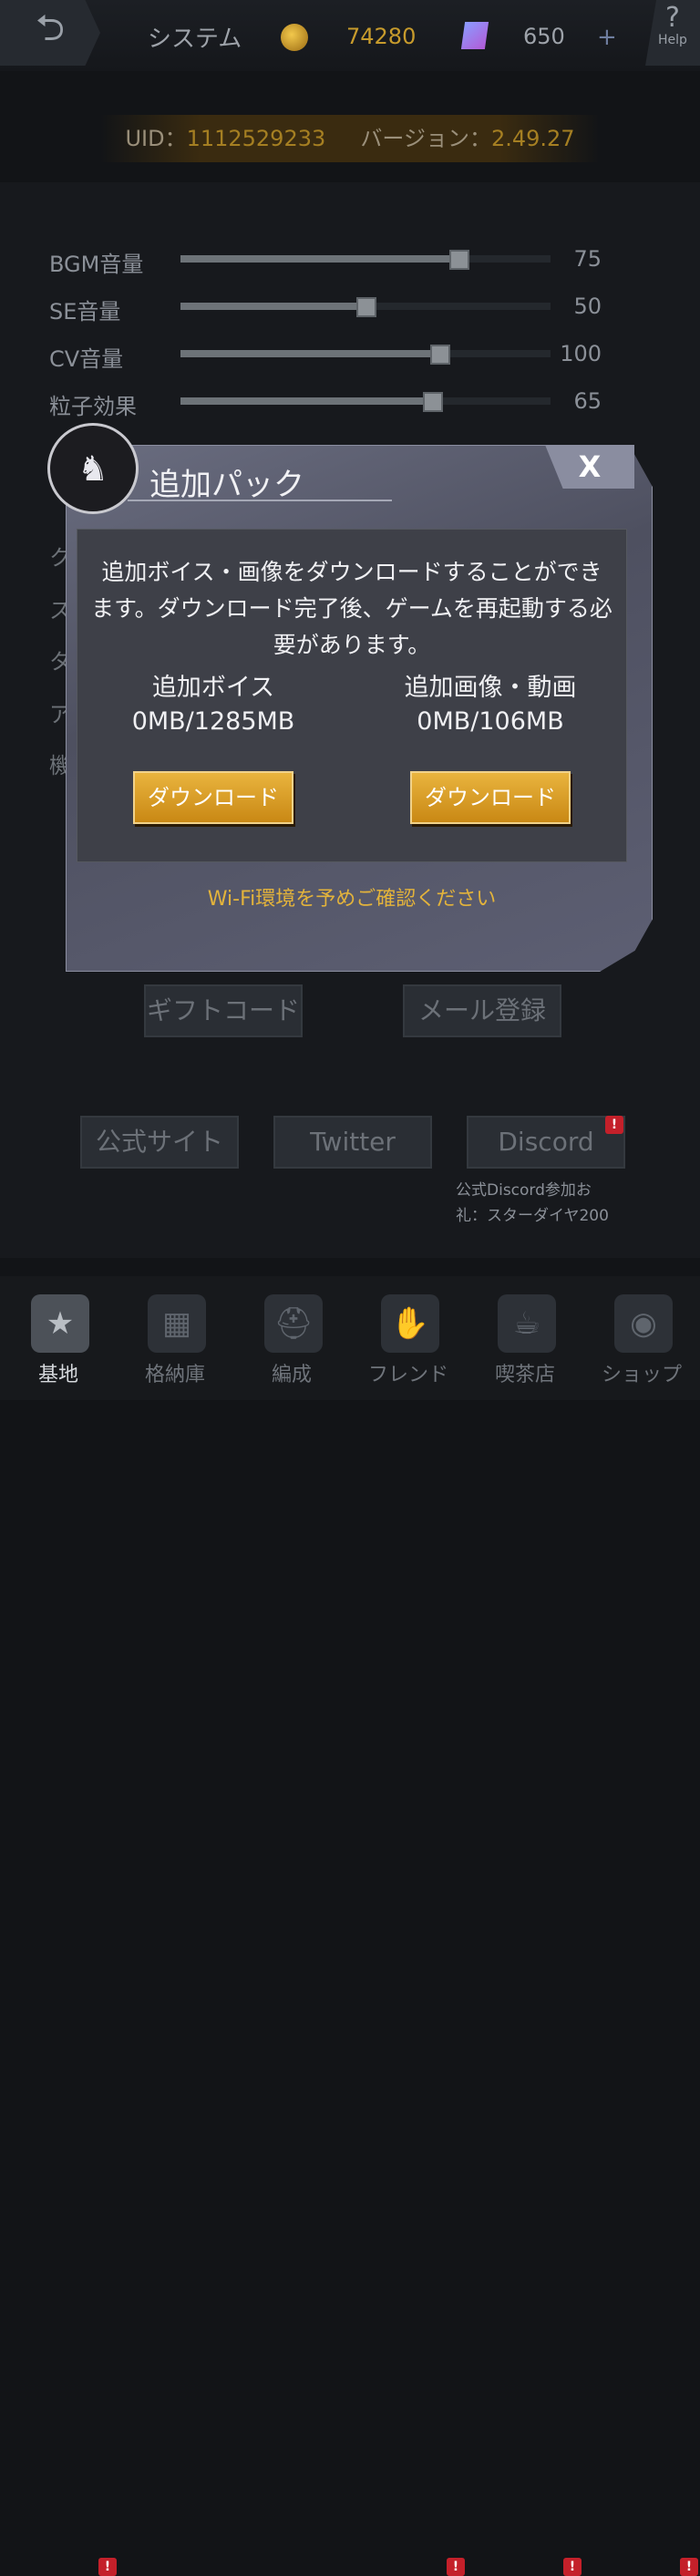 The image size is (700, 2576). What do you see at coordinates (294, 1323) in the screenshot?
I see `helmet-icon: ⛑` at bounding box center [294, 1323].